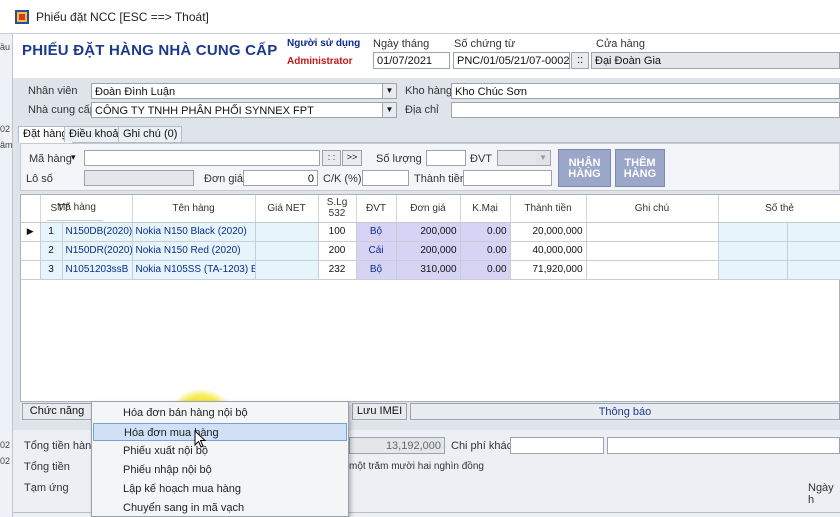  Describe the element at coordinates (511, 60) in the screenshot. I see `voucher-field: PNC/01/05/21/07-0002` at that location.